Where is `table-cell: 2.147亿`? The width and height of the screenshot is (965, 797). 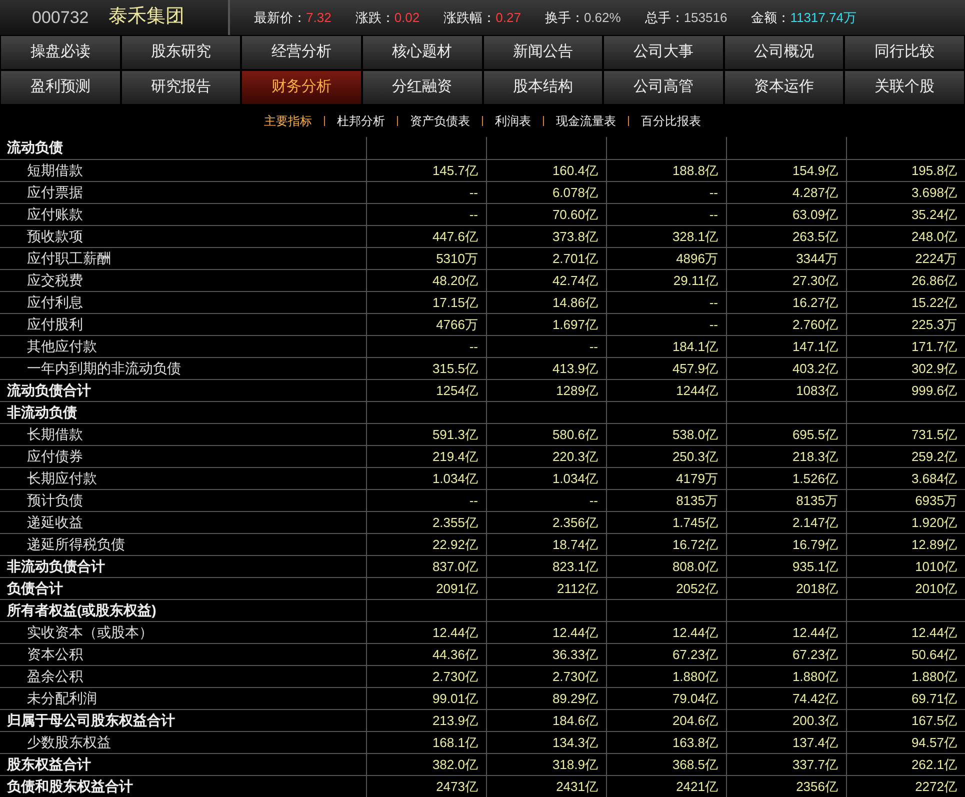
table-cell: 2.147亿 is located at coordinates (815, 522).